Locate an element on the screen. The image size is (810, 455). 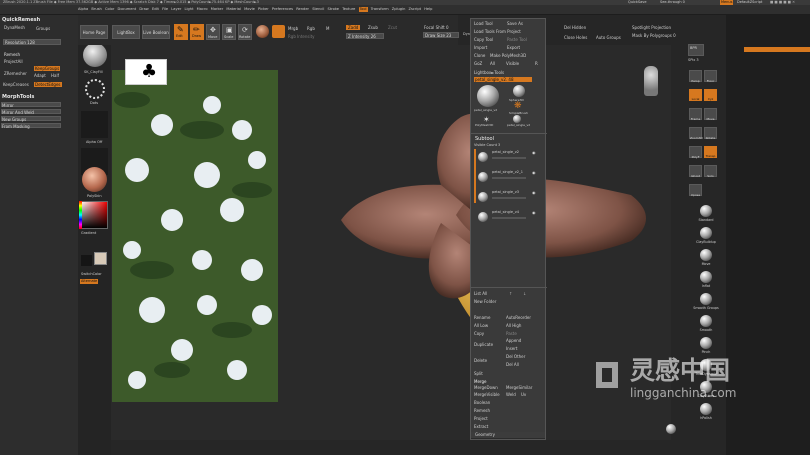
bpr-button: BPR is located at coordinates (696, 50).